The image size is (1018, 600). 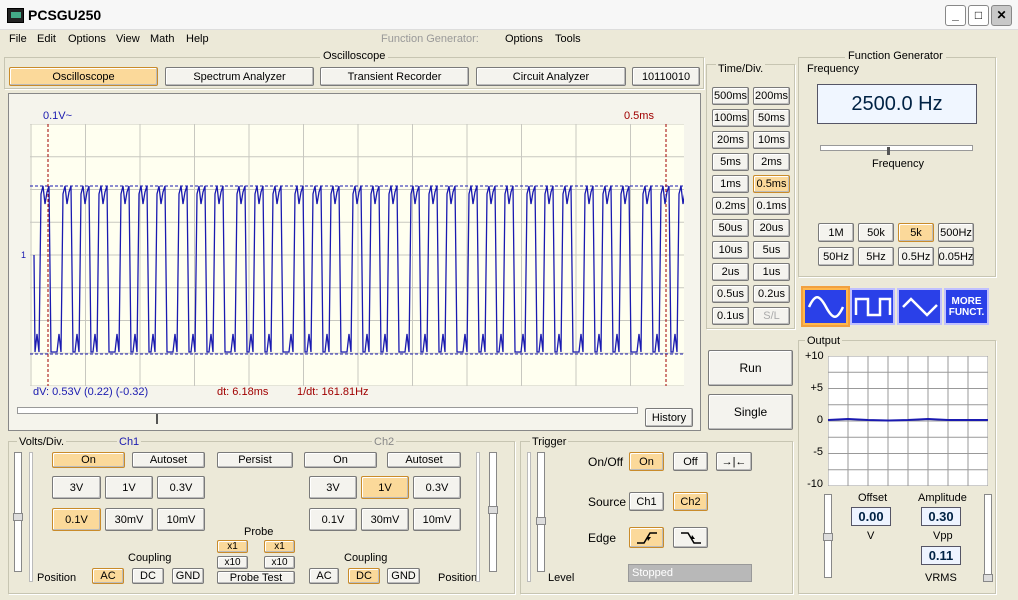 What do you see at coordinates (108, 576) in the screenshot?
I see `ch1-coupling-ac: AC` at bounding box center [108, 576].